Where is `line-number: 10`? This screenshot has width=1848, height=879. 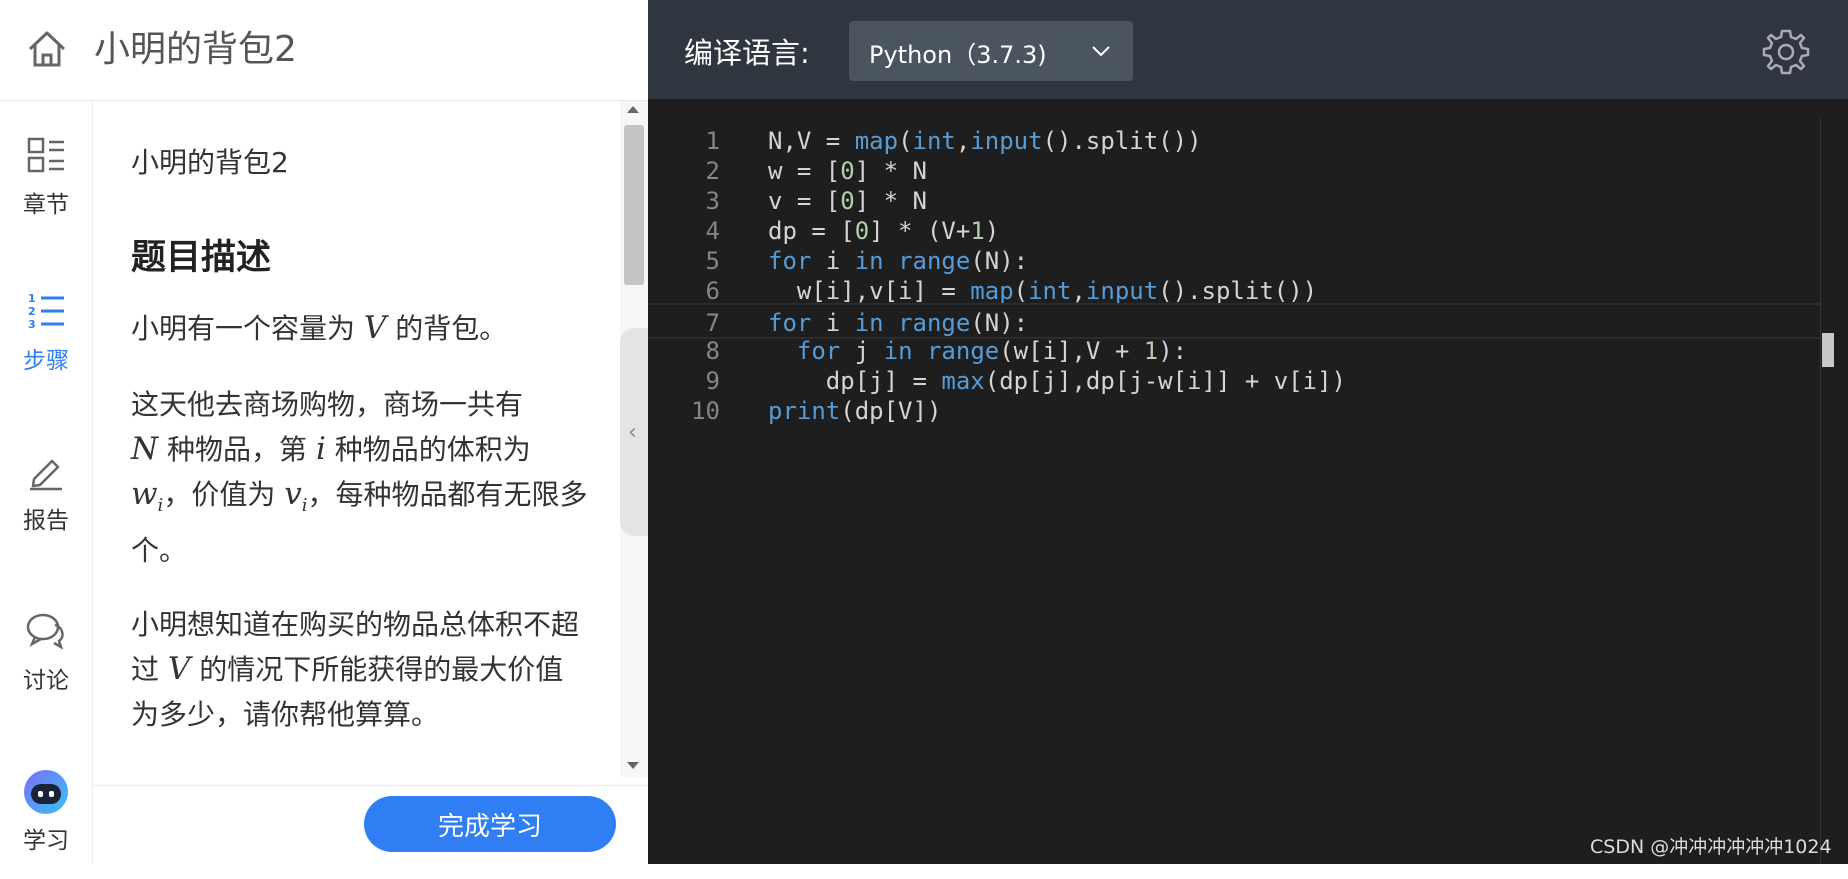 line-number: 10 is located at coordinates (705, 411).